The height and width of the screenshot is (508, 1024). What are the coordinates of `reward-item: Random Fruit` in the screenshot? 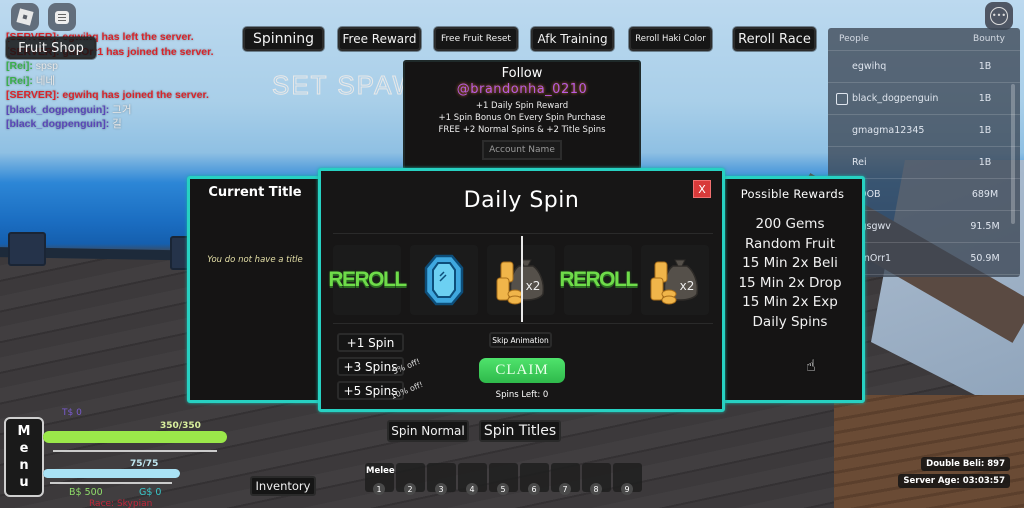 It's located at (790, 243).